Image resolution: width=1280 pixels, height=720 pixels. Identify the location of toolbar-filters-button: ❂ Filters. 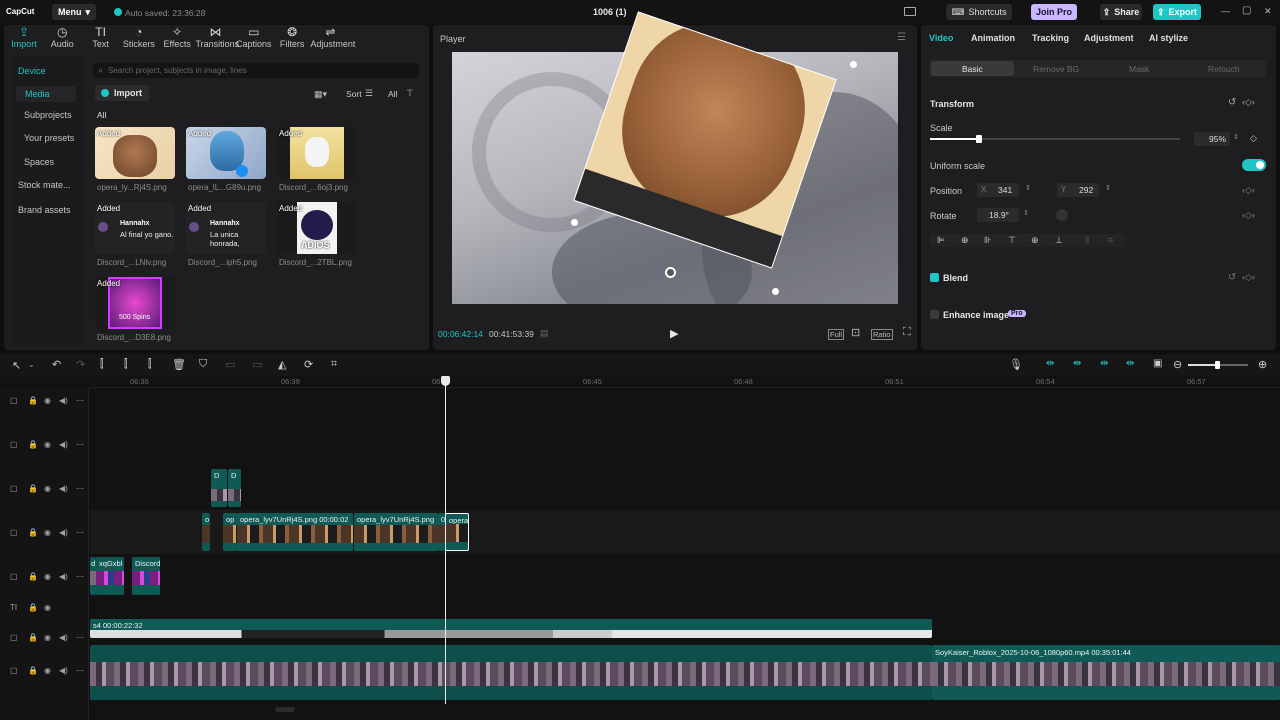
(292, 39).